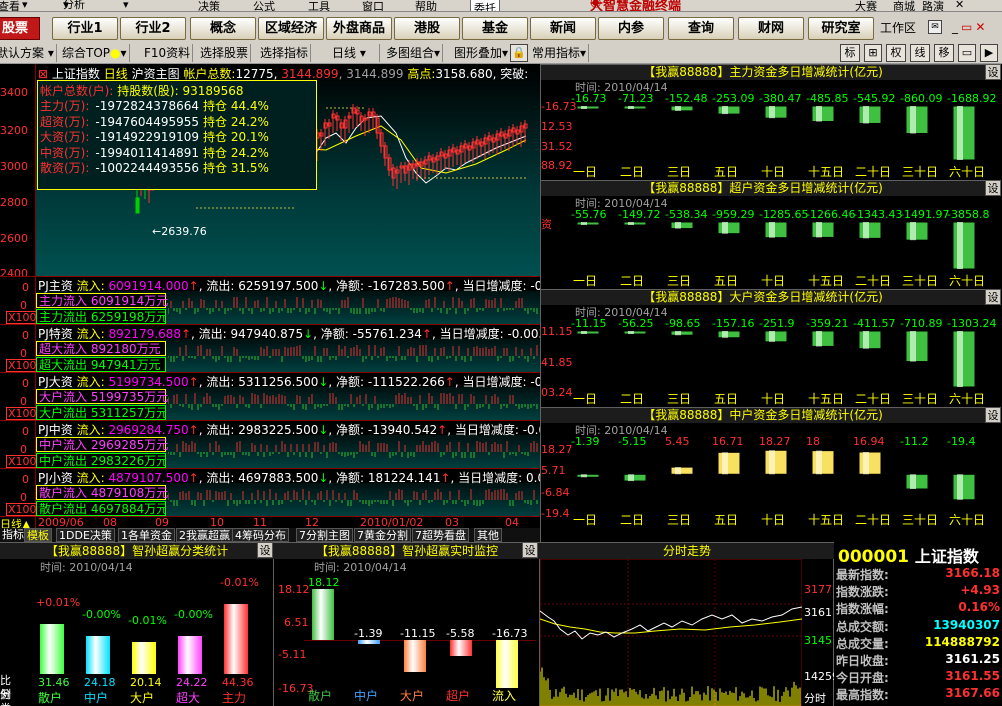 This screenshot has width=1002, height=706. What do you see at coordinates (414, 53) in the screenshot?
I see `toolbar-multi-chart: 多图组合▾` at bounding box center [414, 53].